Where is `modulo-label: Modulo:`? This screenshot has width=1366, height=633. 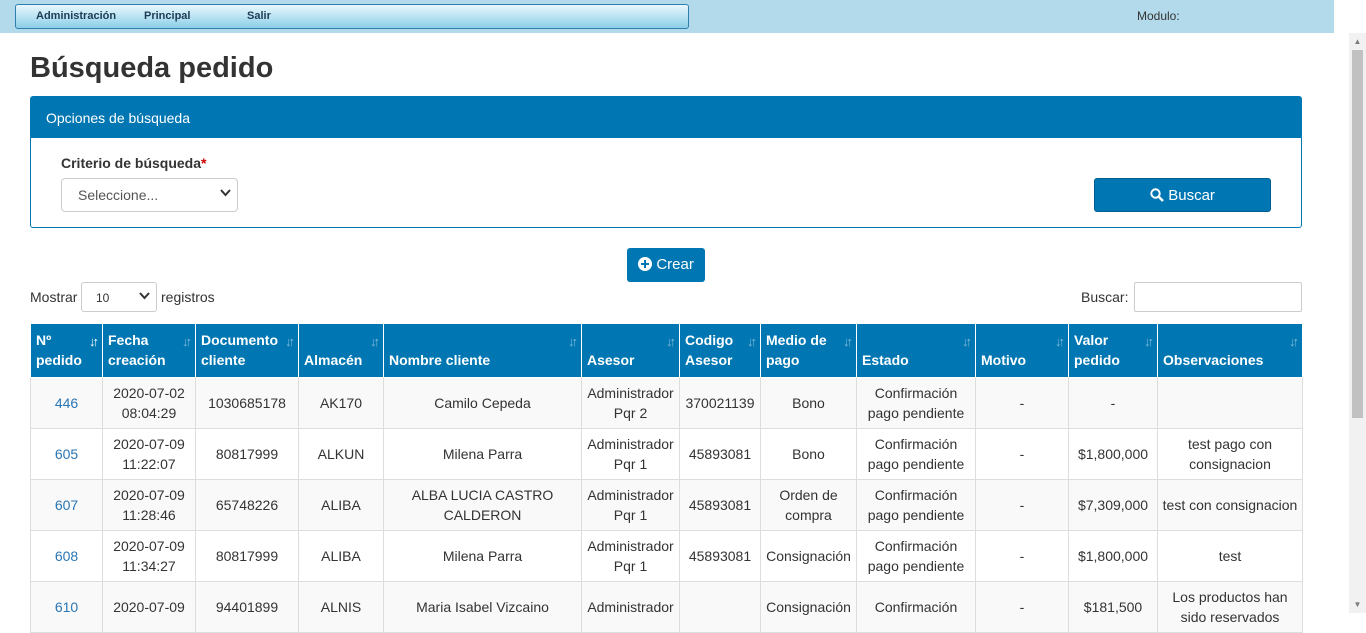
modulo-label: Modulo: is located at coordinates (1158, 16).